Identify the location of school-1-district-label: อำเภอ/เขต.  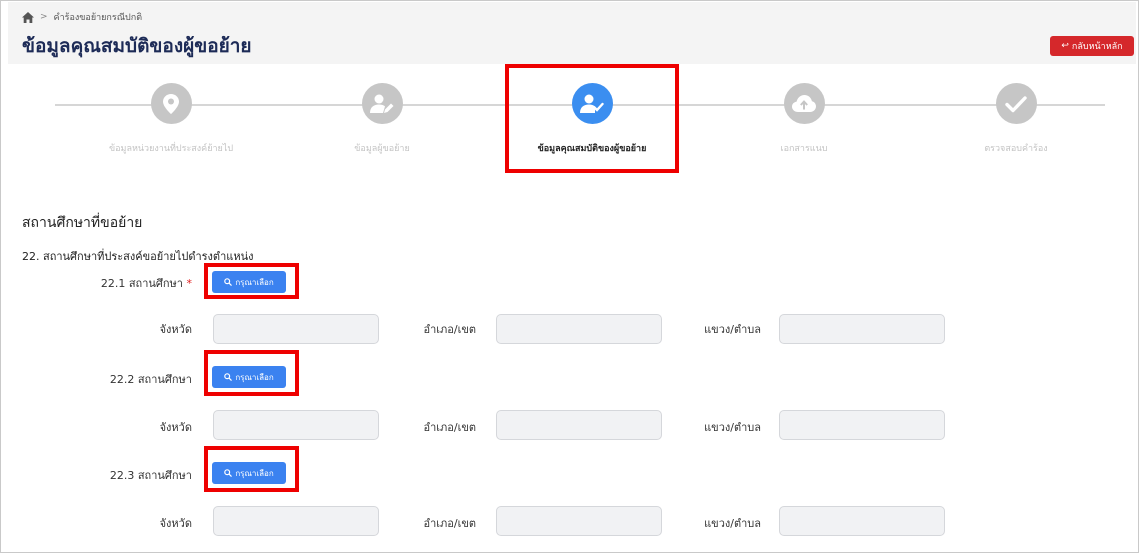
(449, 329).